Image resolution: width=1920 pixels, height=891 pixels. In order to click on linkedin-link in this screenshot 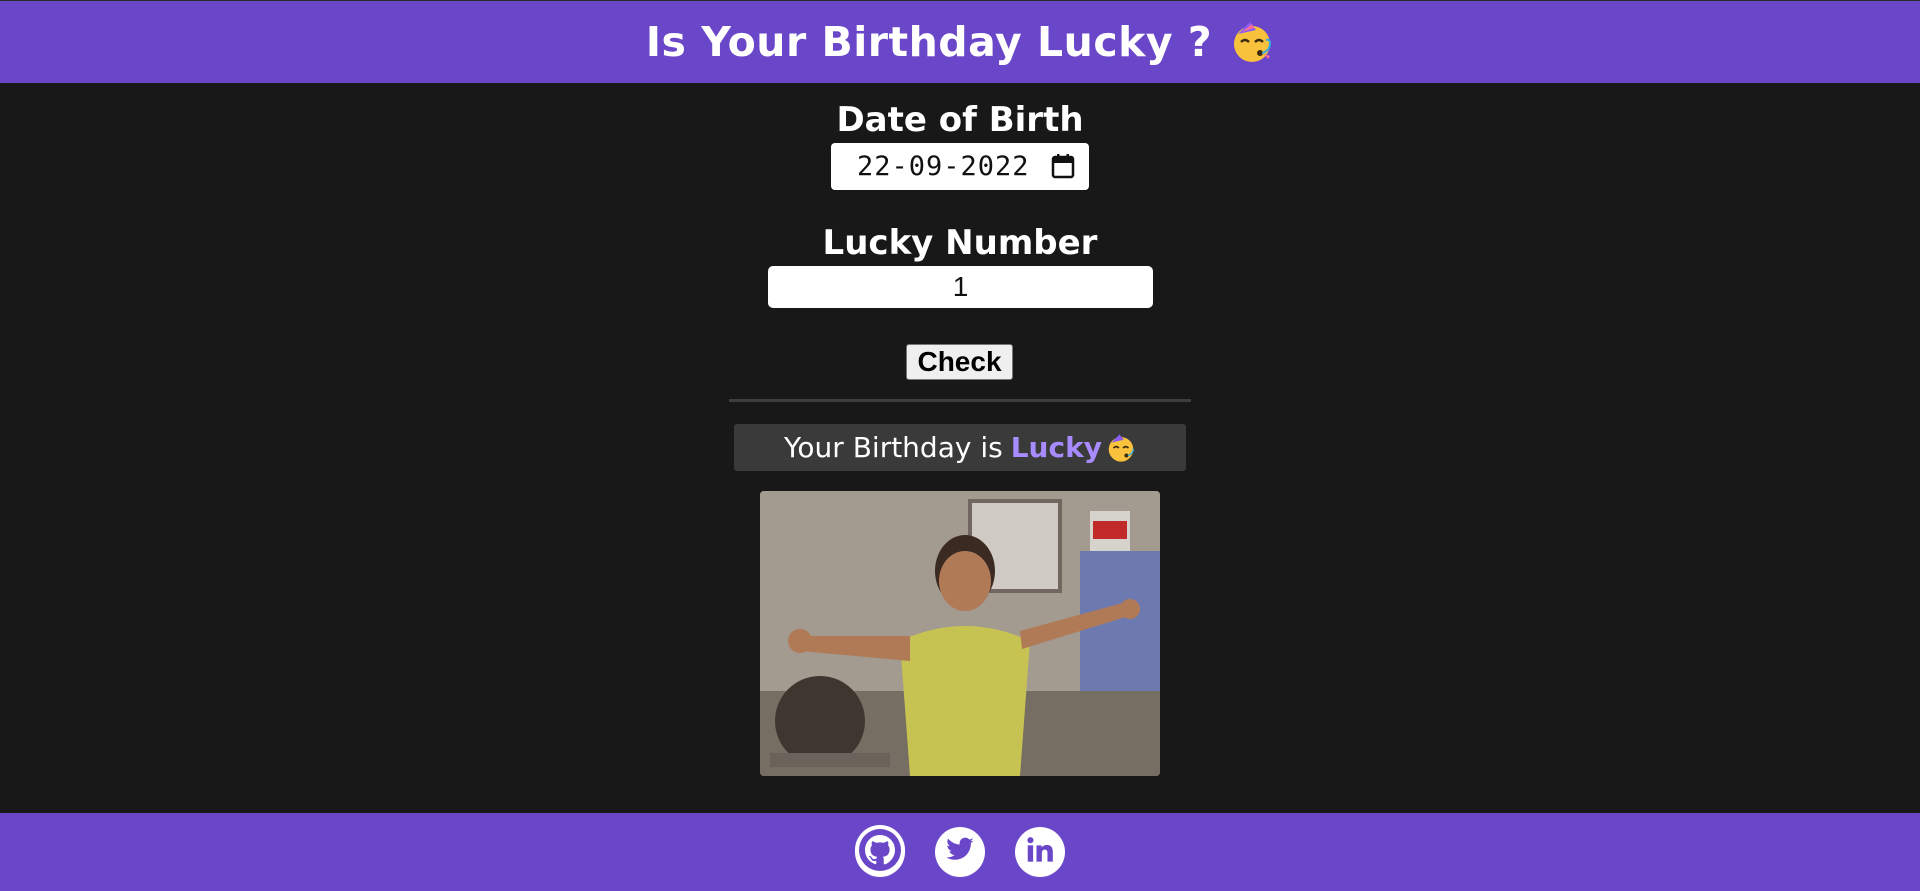, I will do `click(1040, 852)`.